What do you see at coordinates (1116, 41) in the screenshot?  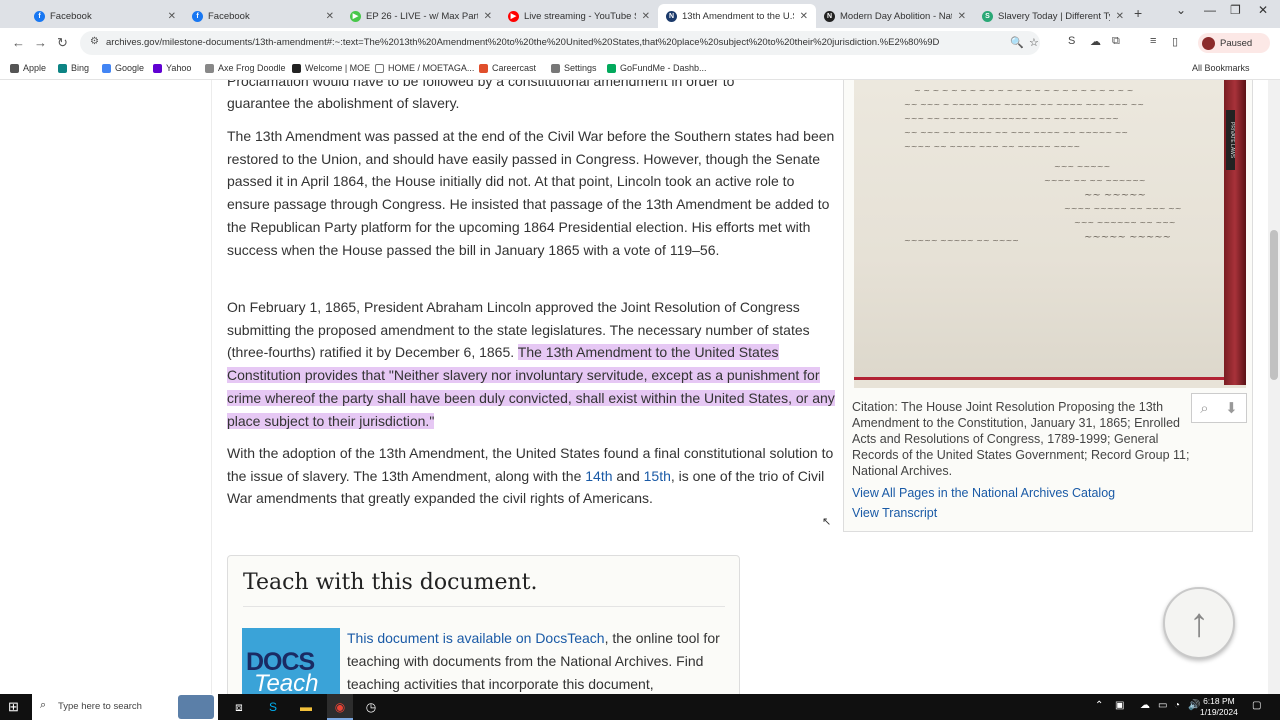 I see `extensions-puzzle-icon: ⧉` at bounding box center [1116, 41].